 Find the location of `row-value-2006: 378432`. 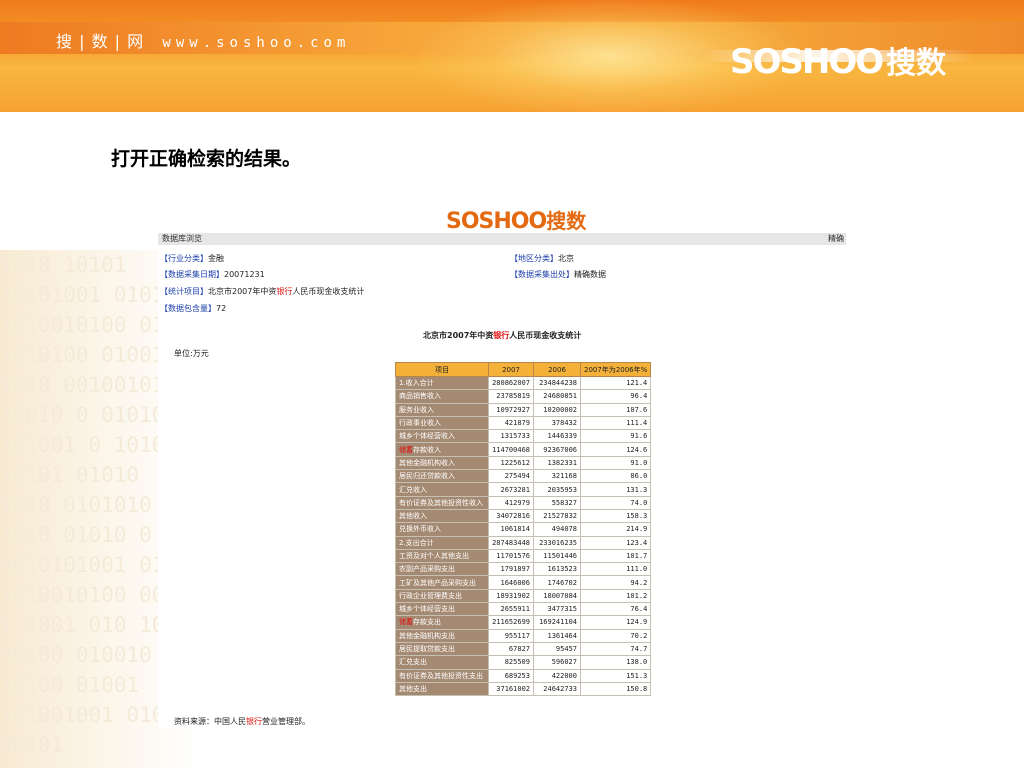

row-value-2006: 378432 is located at coordinates (557, 423).